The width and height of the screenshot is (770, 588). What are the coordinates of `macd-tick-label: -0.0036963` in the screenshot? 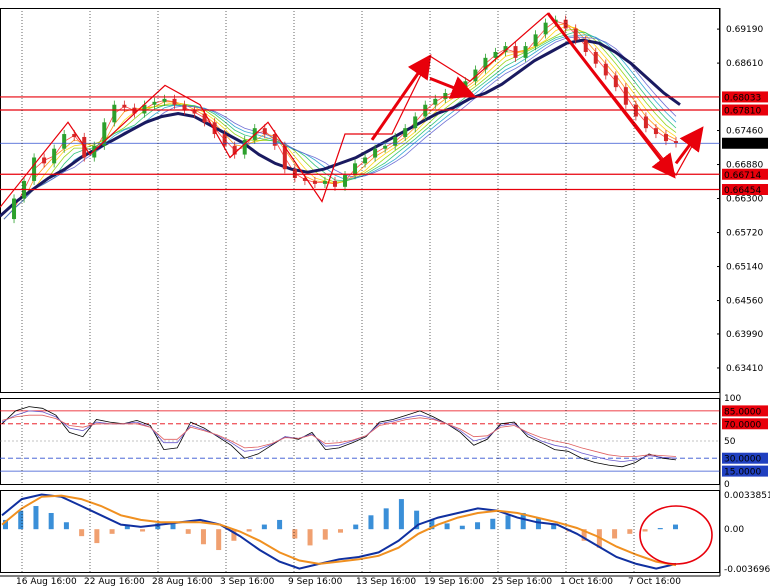 It's located at (747, 570).